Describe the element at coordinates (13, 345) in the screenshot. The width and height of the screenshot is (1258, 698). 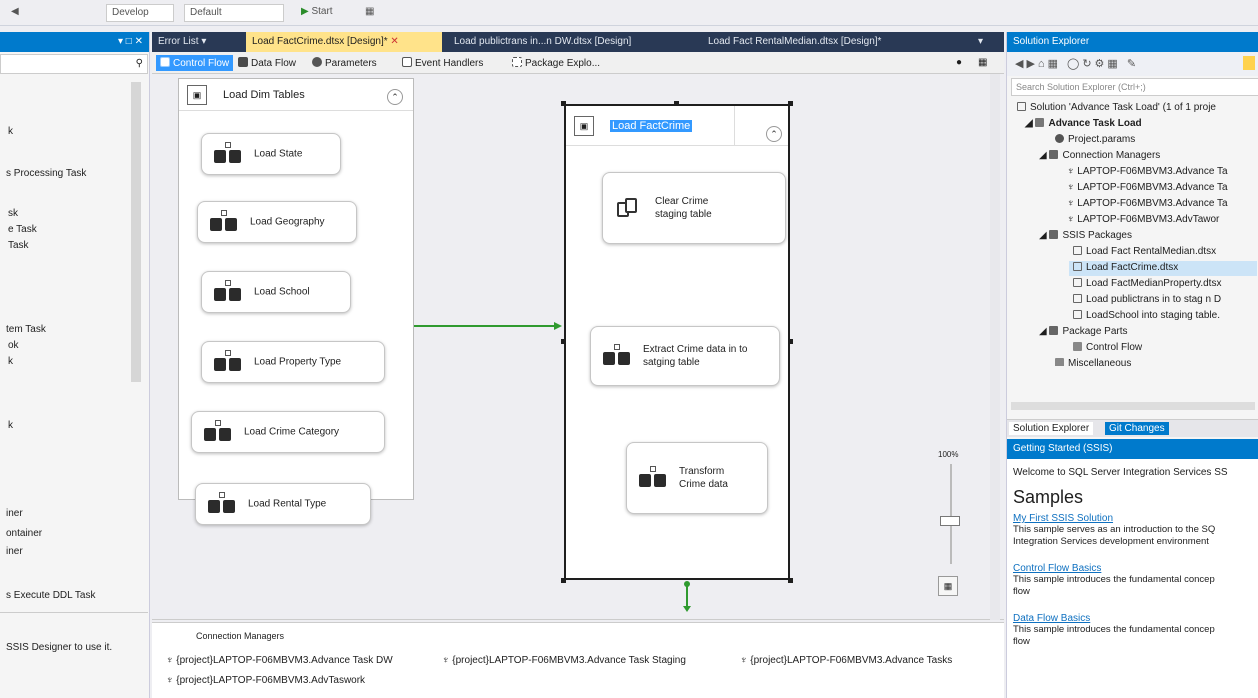
I see `toolbox-item: ok` at that location.